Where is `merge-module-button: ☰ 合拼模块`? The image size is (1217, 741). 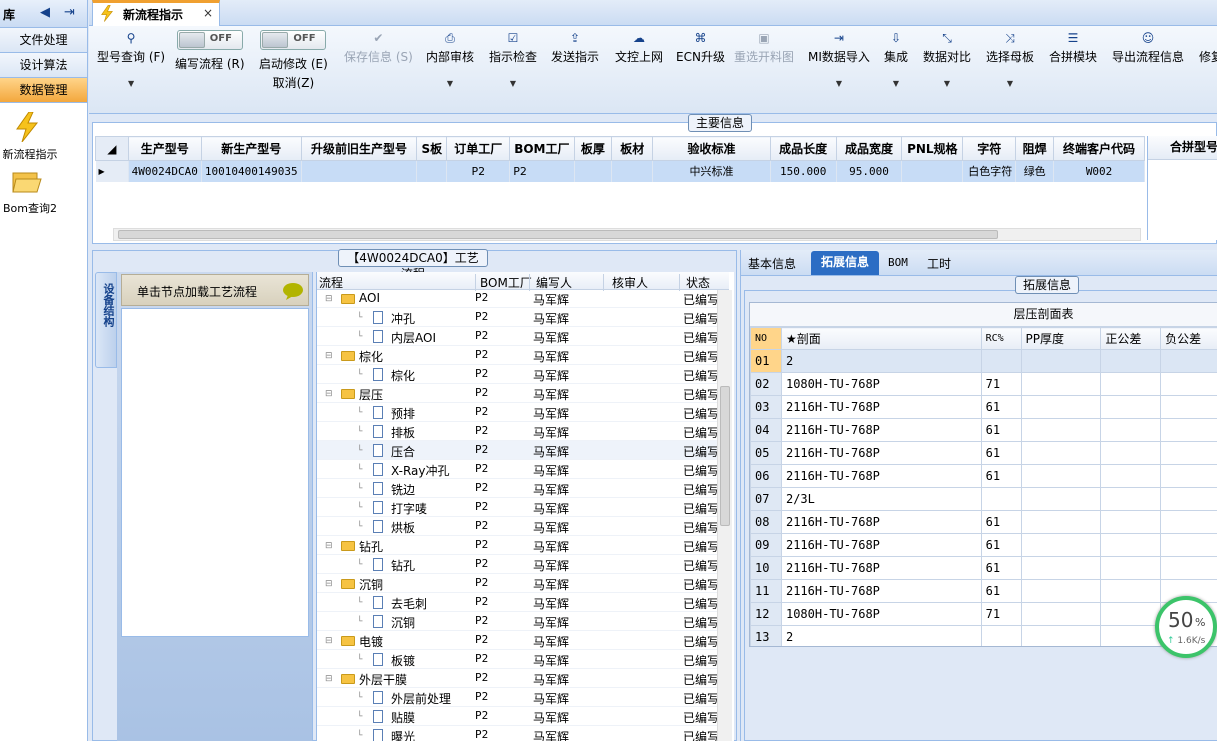
merge-module-button: ☰ 合拼模块 is located at coordinates (1073, 47).